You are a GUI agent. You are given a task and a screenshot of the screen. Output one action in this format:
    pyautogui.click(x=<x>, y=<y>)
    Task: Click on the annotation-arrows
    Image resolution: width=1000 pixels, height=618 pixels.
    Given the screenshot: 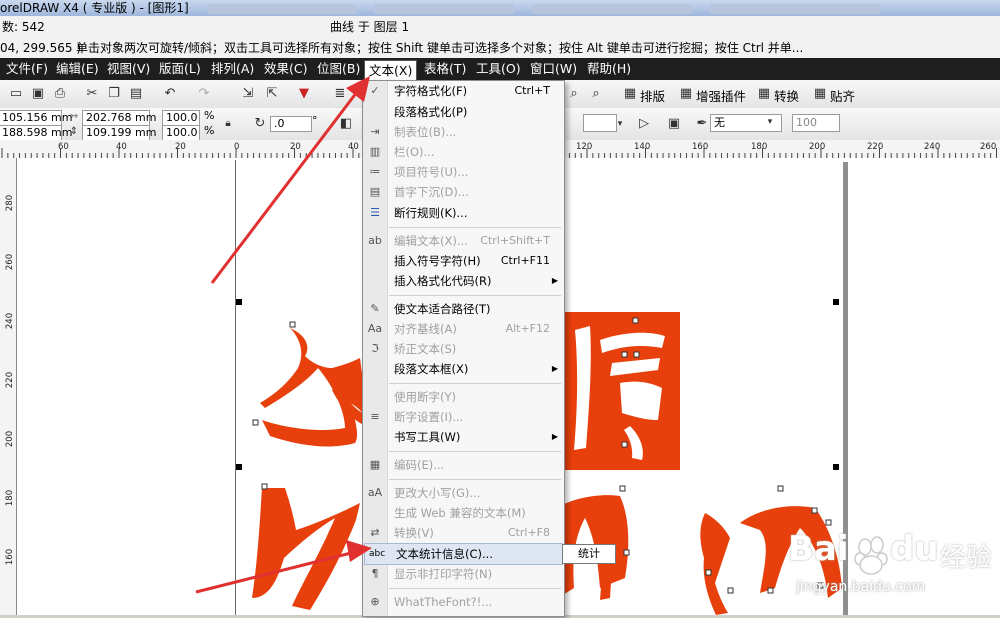 What is the action you would take?
    pyautogui.click(x=283, y=335)
    